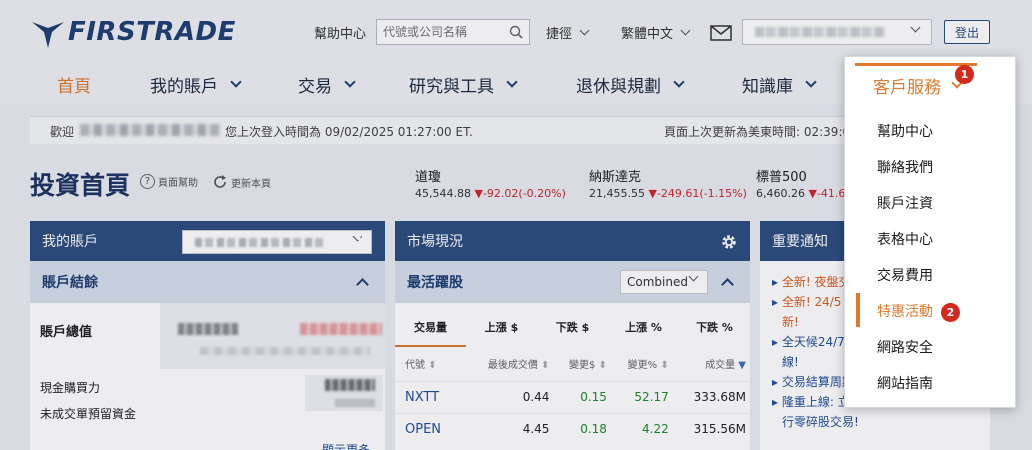 This screenshot has width=1032, height=450. I want to click on masked-balance, so click(344, 393).